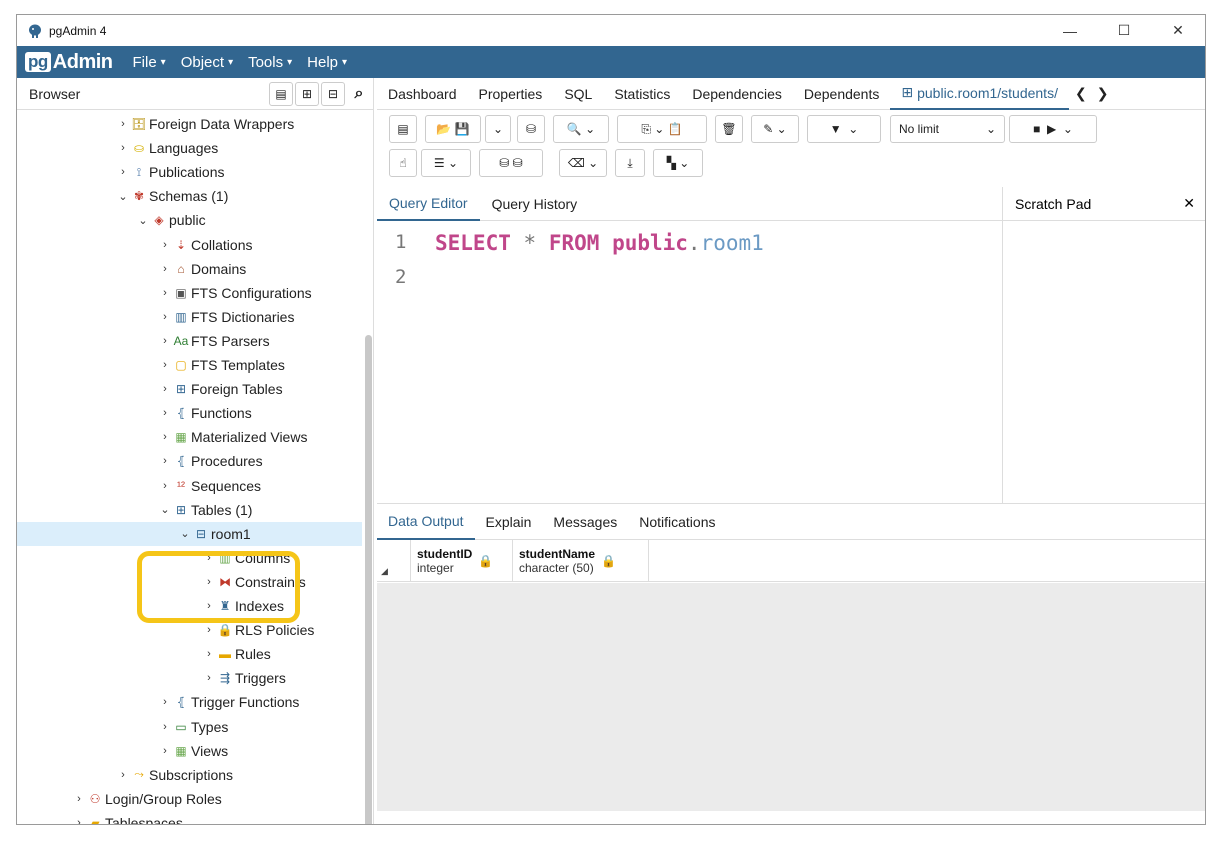  What do you see at coordinates (511, 94) in the screenshot?
I see `tab-properties: Properties` at bounding box center [511, 94].